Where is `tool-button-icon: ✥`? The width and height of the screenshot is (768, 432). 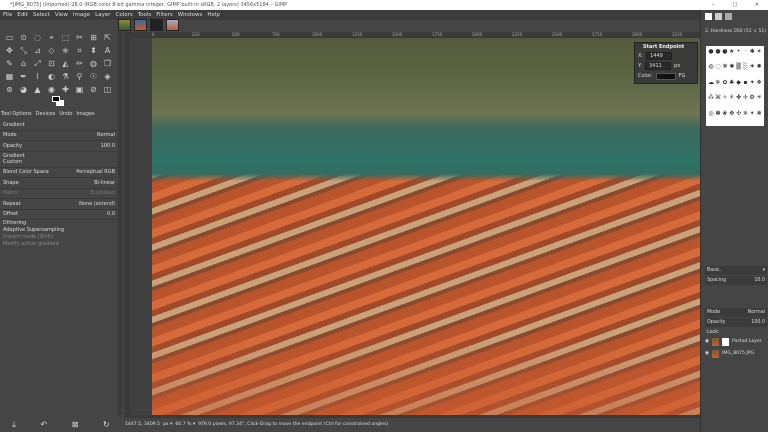 tool-button-icon: ✥ is located at coordinates (9, 51).